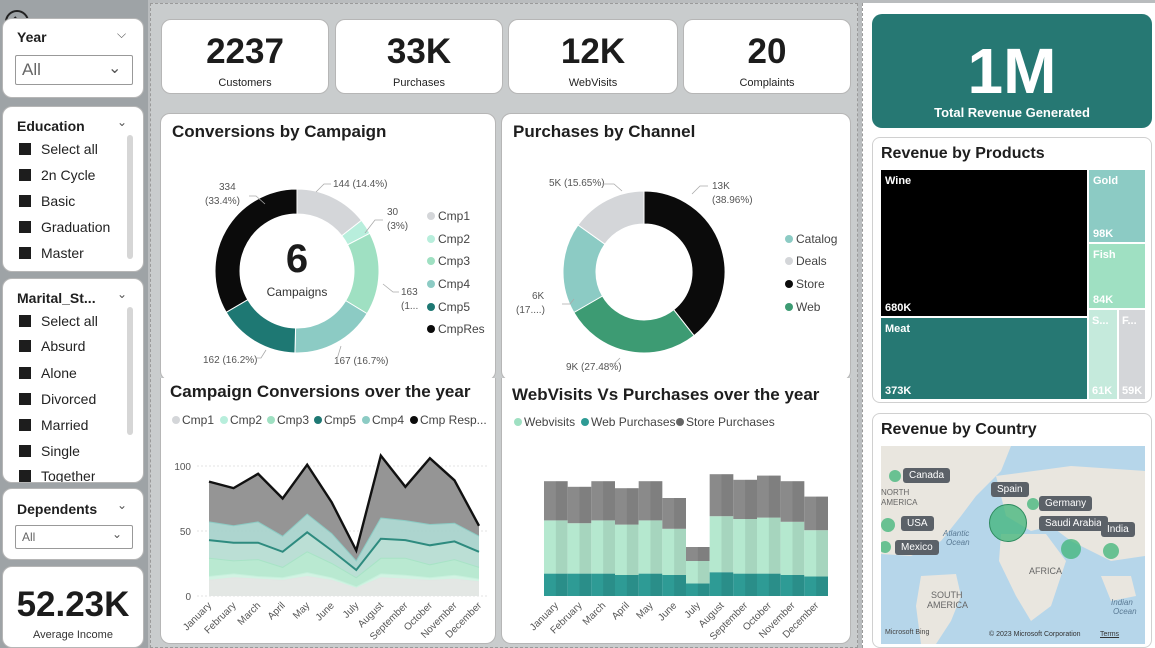 The height and width of the screenshot is (648, 1155). What do you see at coordinates (57, 475) in the screenshot?
I see `marital-option: Together` at bounding box center [57, 475].